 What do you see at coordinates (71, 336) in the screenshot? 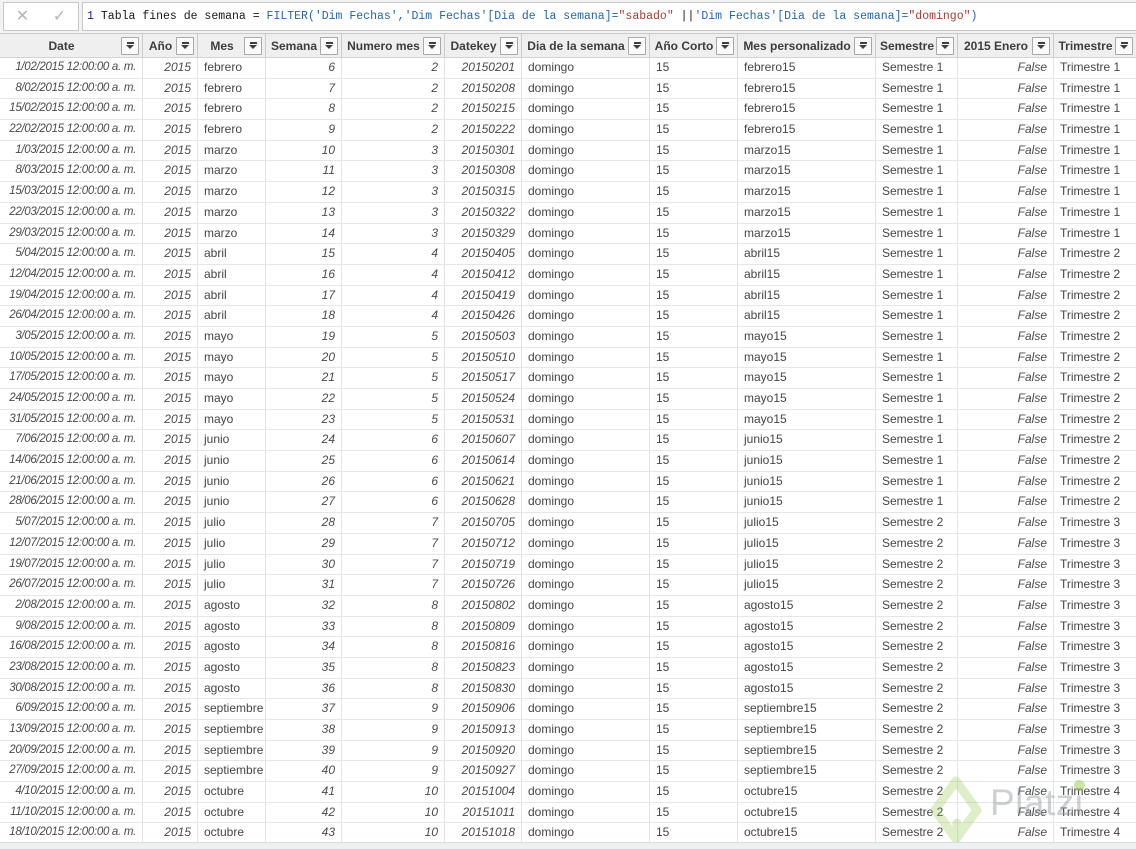
I see `table-cell: 3/05/2015 12:00:00 a. m.` at bounding box center [71, 336].